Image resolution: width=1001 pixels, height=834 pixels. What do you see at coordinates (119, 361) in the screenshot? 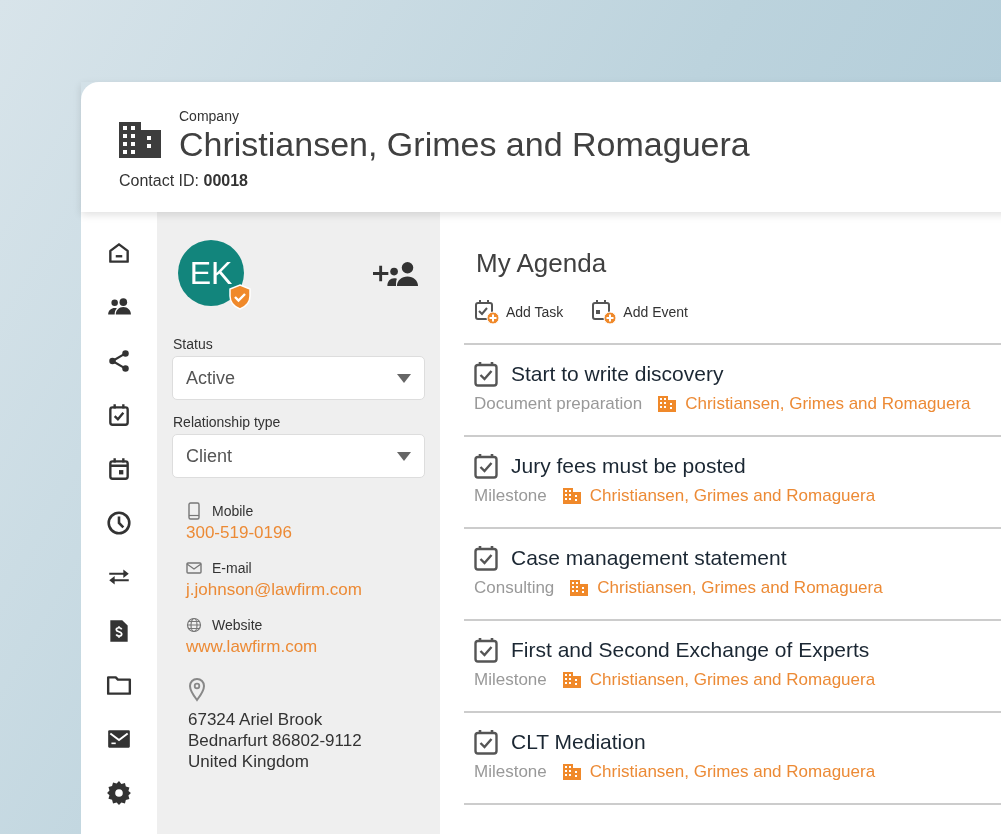
I see `share-icon` at bounding box center [119, 361].